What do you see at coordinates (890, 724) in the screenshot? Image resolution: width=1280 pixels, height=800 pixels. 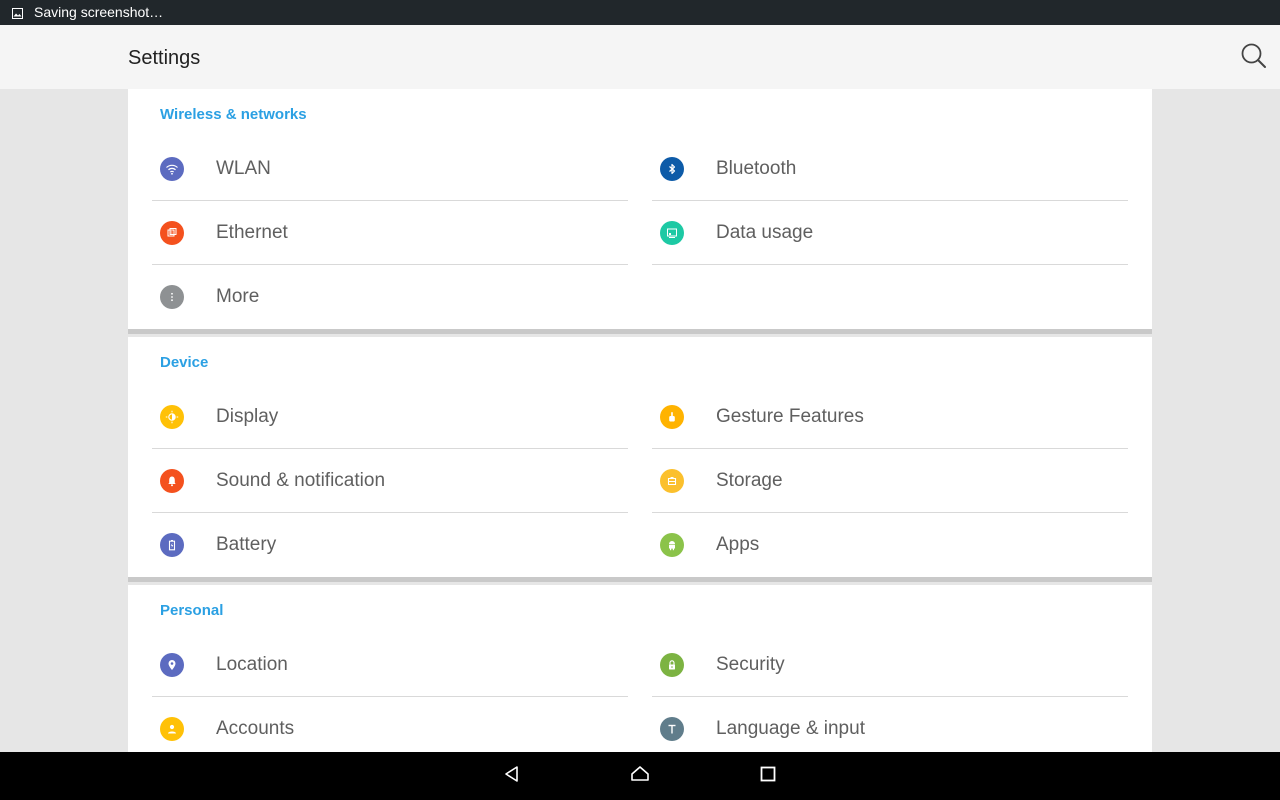 I see `settings-item-language-input: Language & input` at bounding box center [890, 724].